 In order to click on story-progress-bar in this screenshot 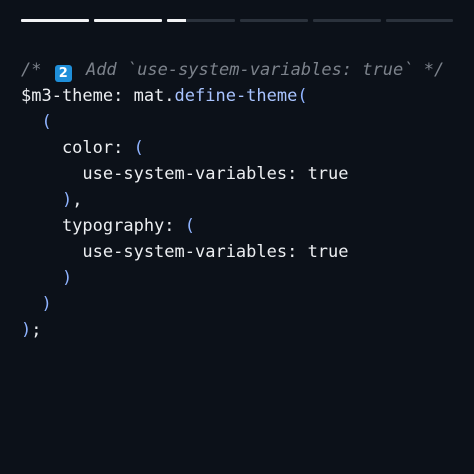, I will do `click(237, 21)`.